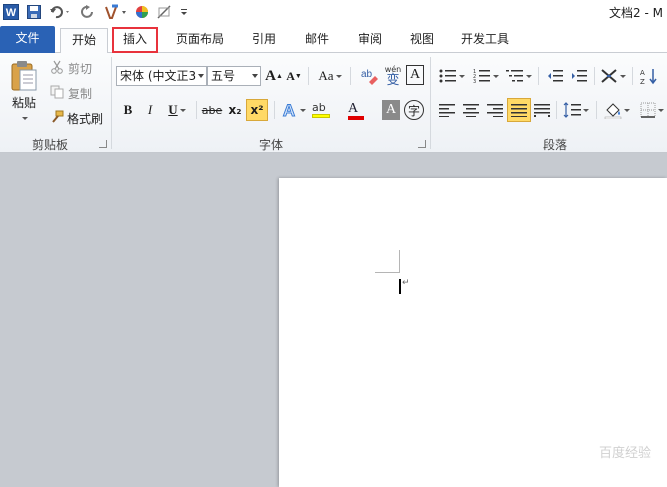 This screenshot has height=487, width=667. Describe the element at coordinates (400, 286) in the screenshot. I see `text-cursor` at that location.